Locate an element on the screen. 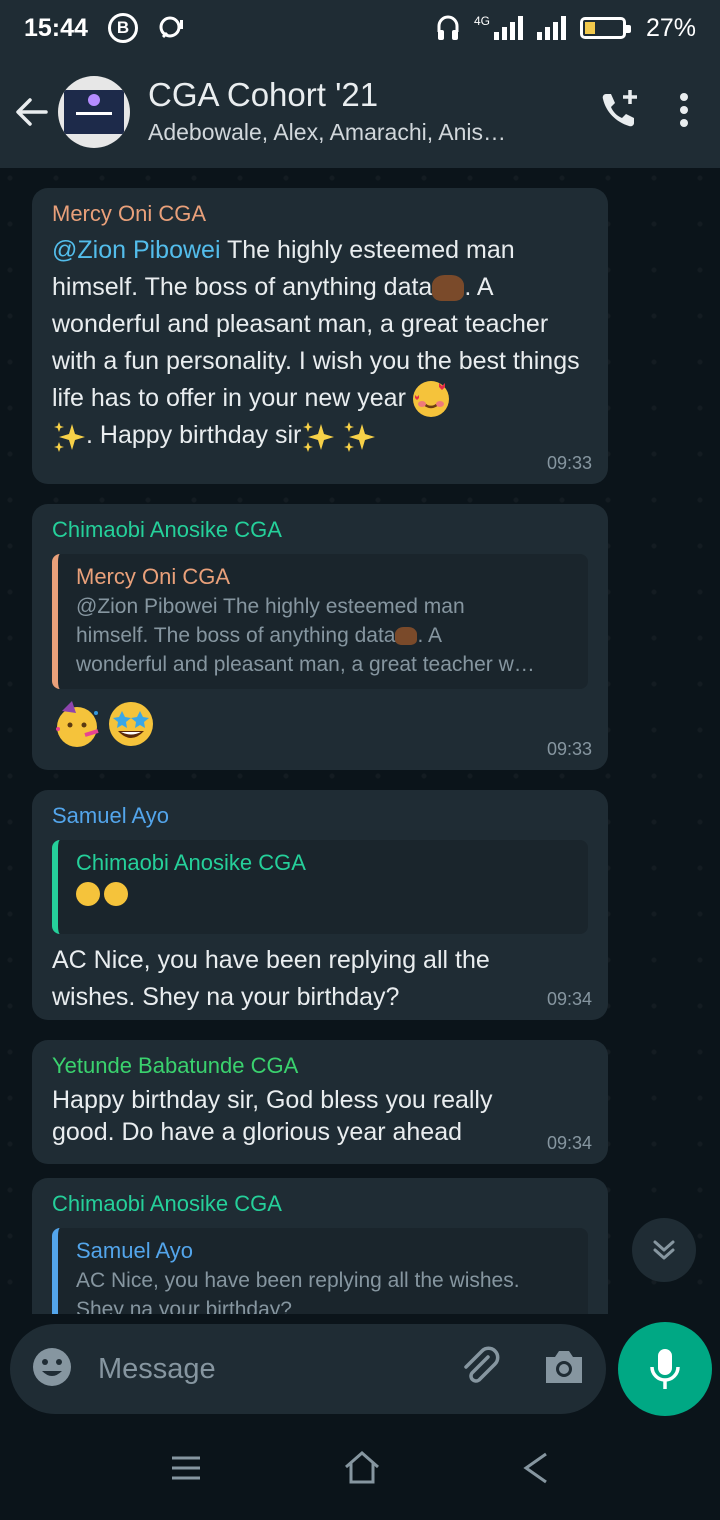 The width and height of the screenshot is (720, 1520). attach-icon is located at coordinates (482, 1364).